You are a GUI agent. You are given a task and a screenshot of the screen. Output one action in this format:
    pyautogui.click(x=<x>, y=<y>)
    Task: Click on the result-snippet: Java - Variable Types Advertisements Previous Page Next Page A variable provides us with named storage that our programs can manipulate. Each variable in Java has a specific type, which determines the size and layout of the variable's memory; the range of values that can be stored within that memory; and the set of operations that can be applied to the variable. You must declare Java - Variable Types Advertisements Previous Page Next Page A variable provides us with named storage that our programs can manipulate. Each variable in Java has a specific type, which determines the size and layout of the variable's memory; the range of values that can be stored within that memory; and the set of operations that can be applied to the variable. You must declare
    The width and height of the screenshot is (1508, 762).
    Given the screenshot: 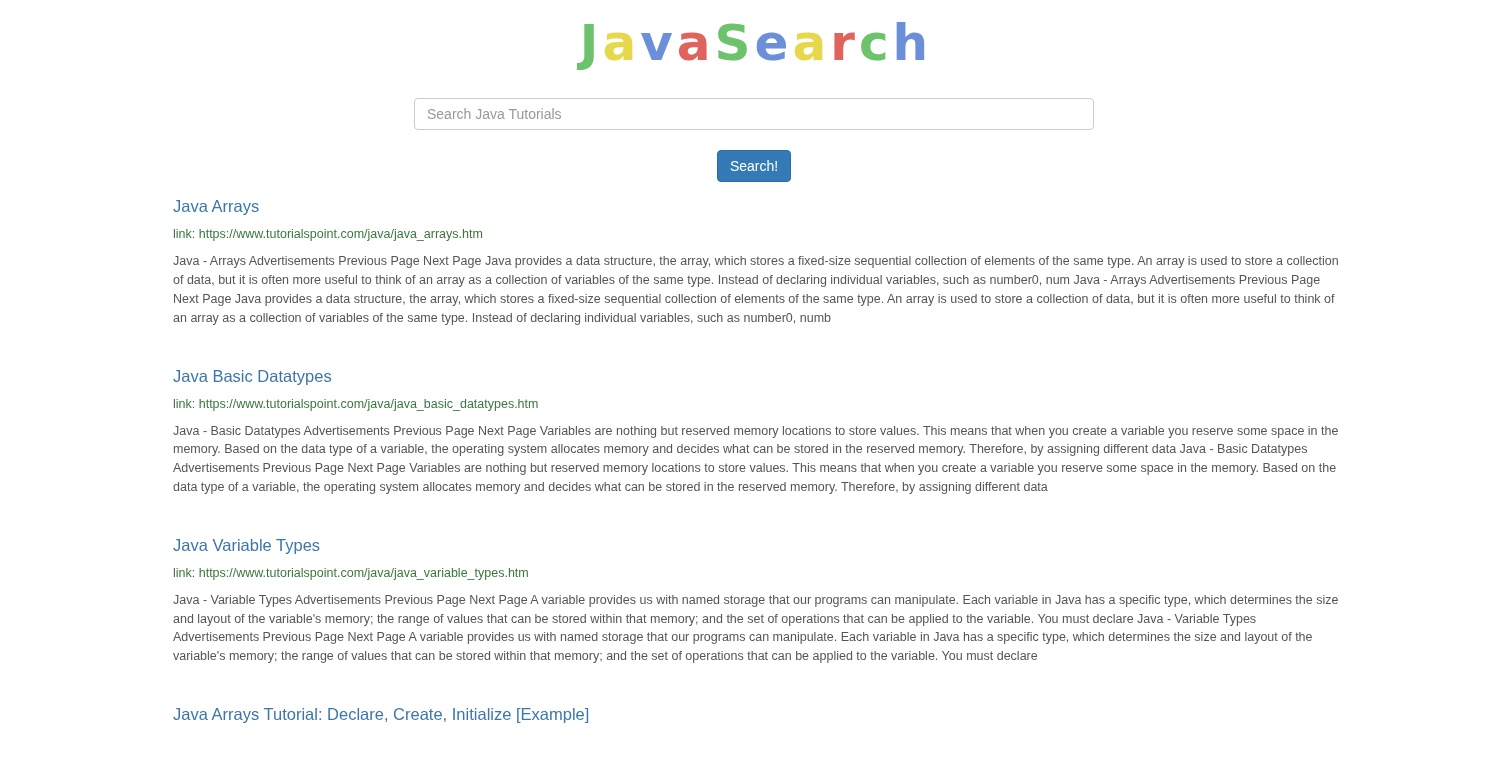 What is the action you would take?
    pyautogui.click(x=756, y=628)
    